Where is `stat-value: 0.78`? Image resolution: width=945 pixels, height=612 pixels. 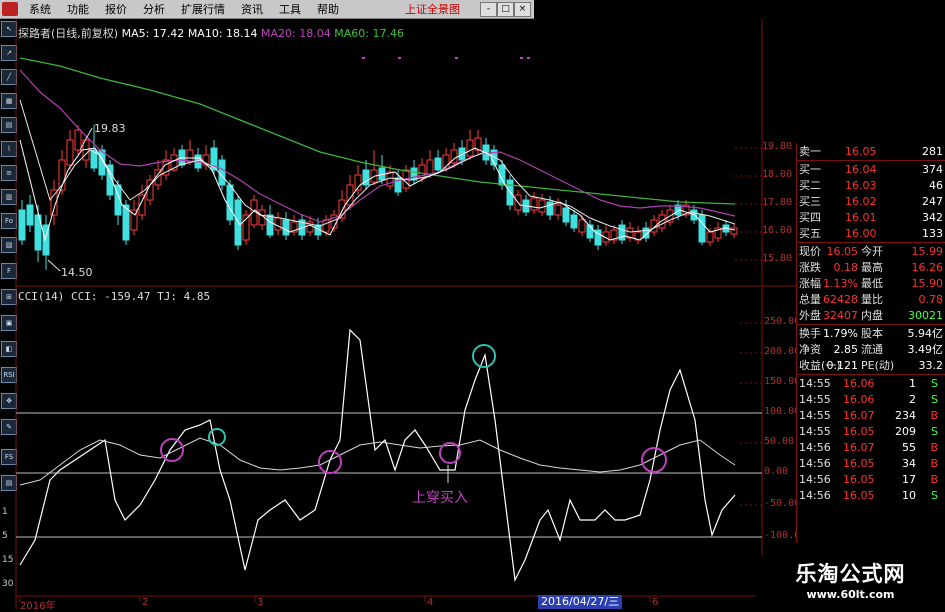 stat-value: 0.78 is located at coordinates (931, 299).